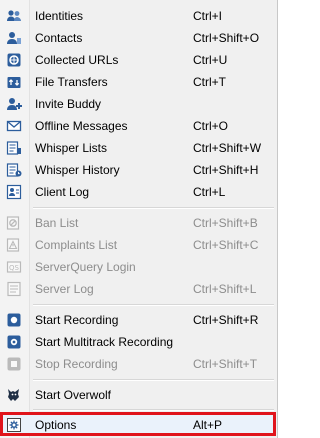  I want to click on menu-item-whisper-history: Whisper History Ctrl+Shift+H, so click(138, 170).